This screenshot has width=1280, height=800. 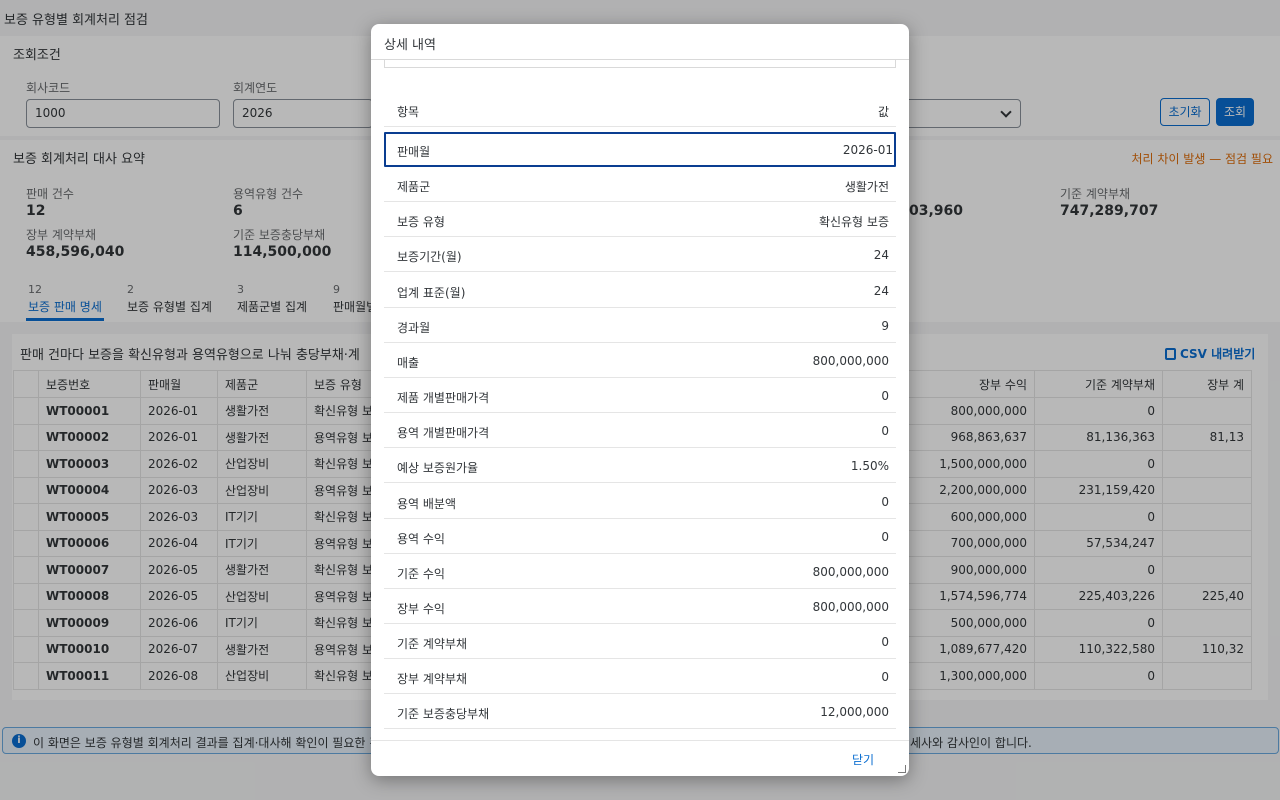 What do you see at coordinates (421, 573) in the screenshot?
I see `detail-key: 기준 수익` at bounding box center [421, 573].